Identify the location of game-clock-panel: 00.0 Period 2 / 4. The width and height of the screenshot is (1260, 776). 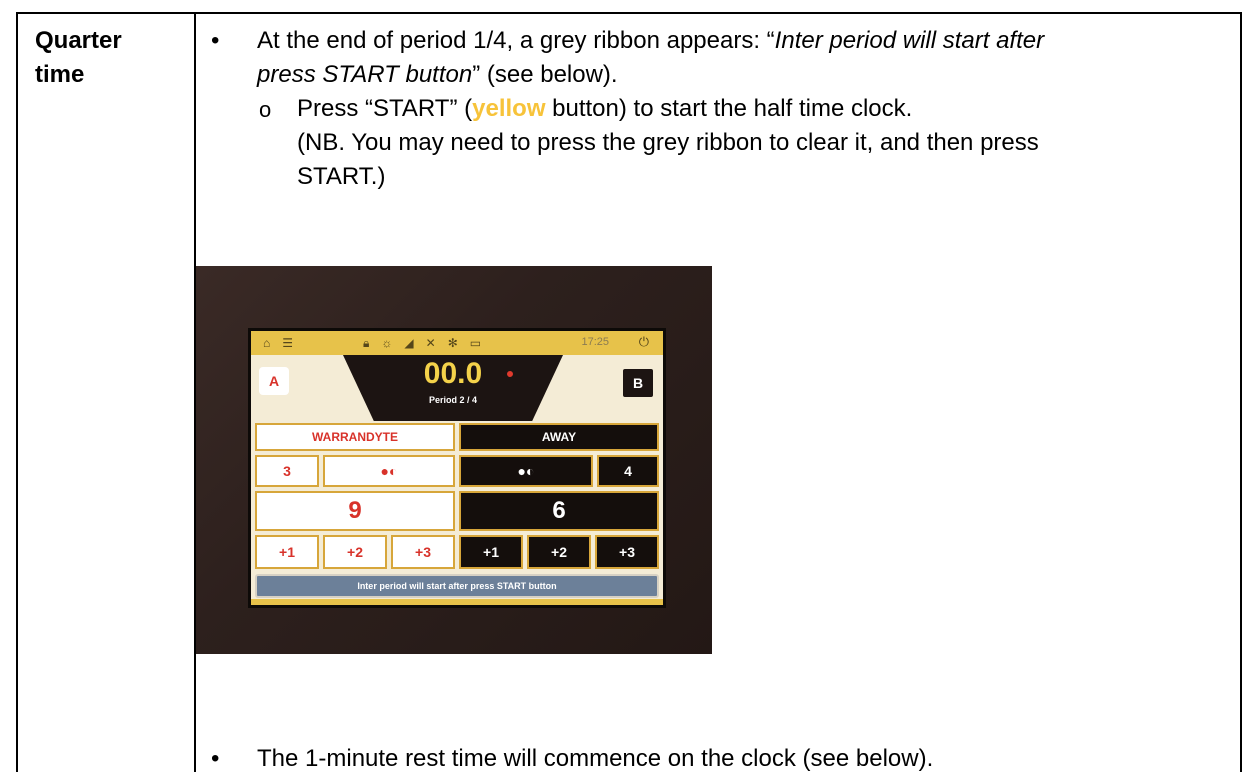
(453, 388).